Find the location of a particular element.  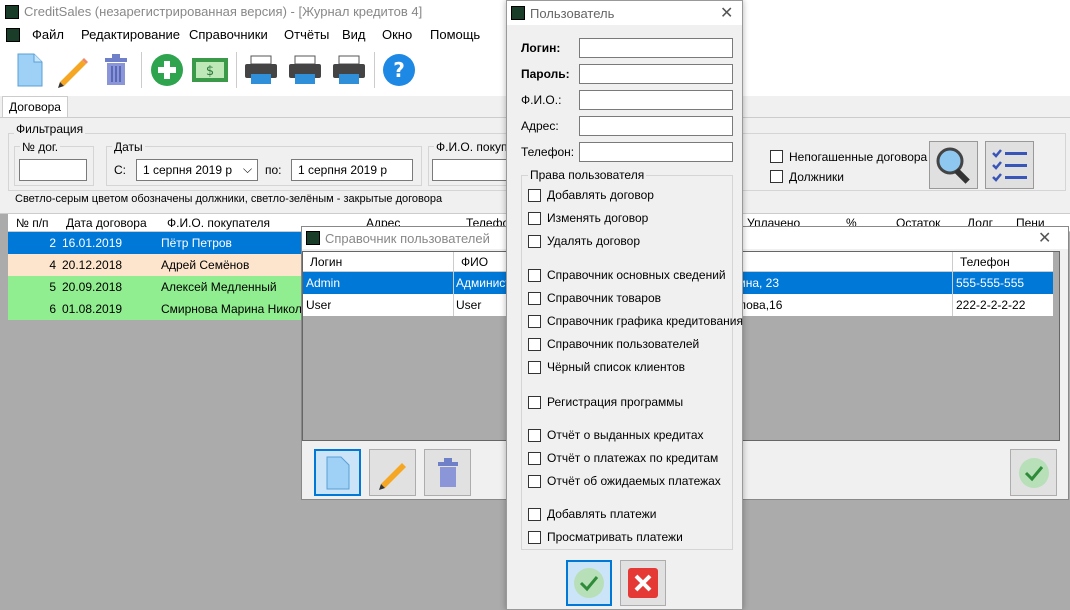

table-row: 4 20.12.2018 Адрей Семёнов is located at coordinates (158, 265).